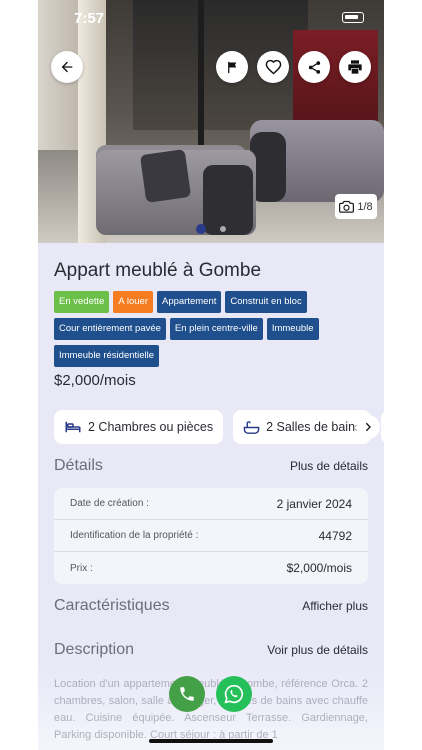 Image resolution: width=422 pixels, height=750 pixels. Describe the element at coordinates (134, 535) in the screenshot. I see `detail-label: Identification de la propriété :` at that location.